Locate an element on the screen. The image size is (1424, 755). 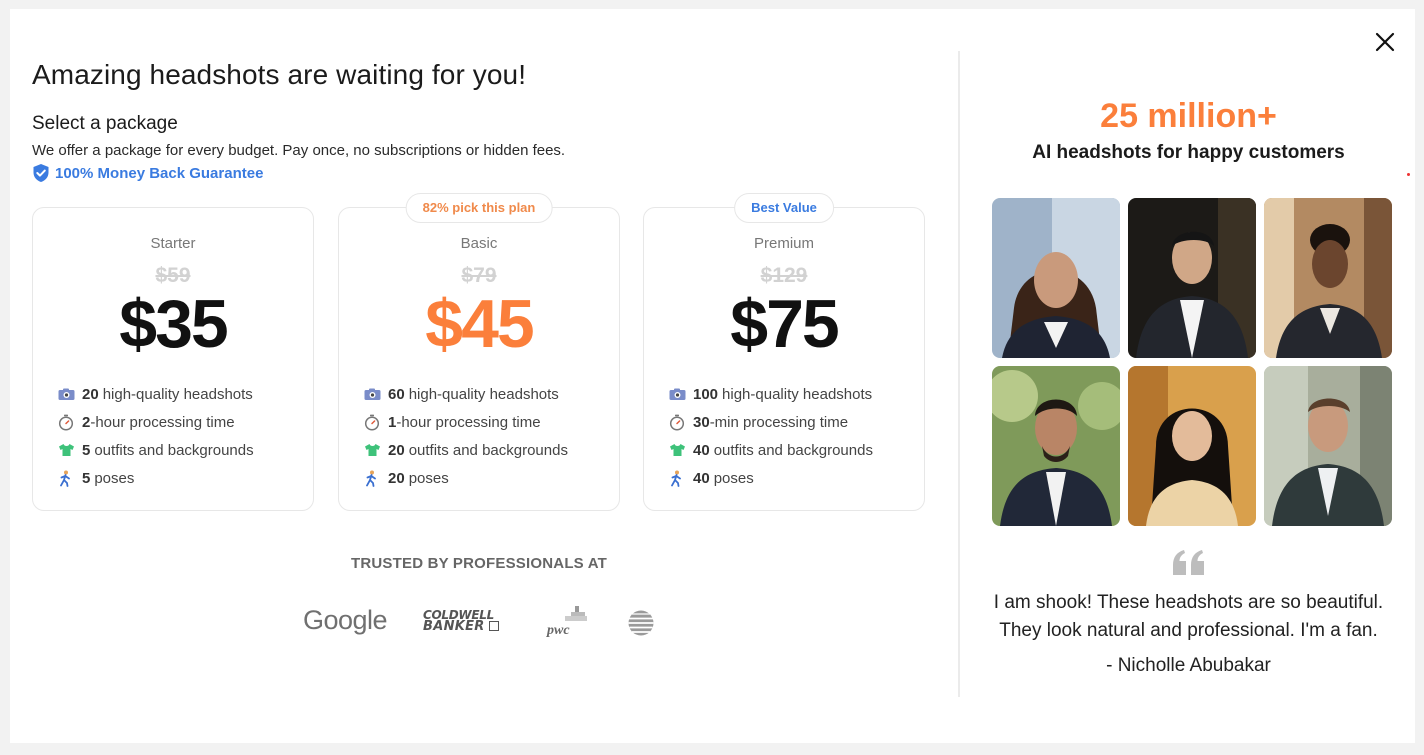
money-back-guarantee-link: 100% Money Back Guarantee is located at coordinates (147, 173).